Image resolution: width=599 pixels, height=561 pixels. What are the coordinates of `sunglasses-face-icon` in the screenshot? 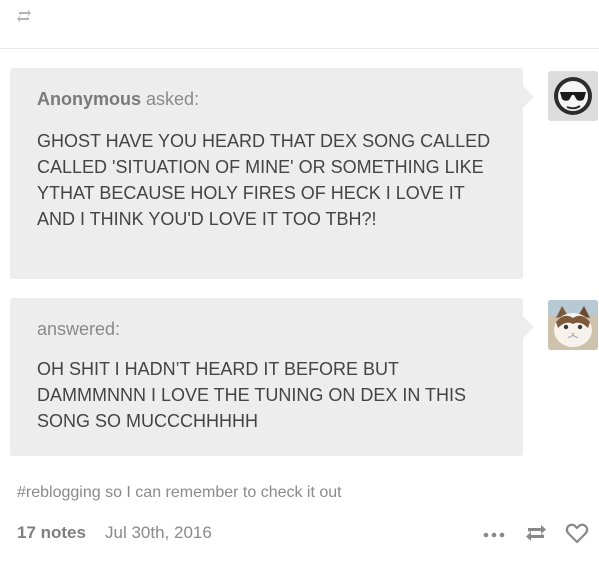 It's located at (573, 96).